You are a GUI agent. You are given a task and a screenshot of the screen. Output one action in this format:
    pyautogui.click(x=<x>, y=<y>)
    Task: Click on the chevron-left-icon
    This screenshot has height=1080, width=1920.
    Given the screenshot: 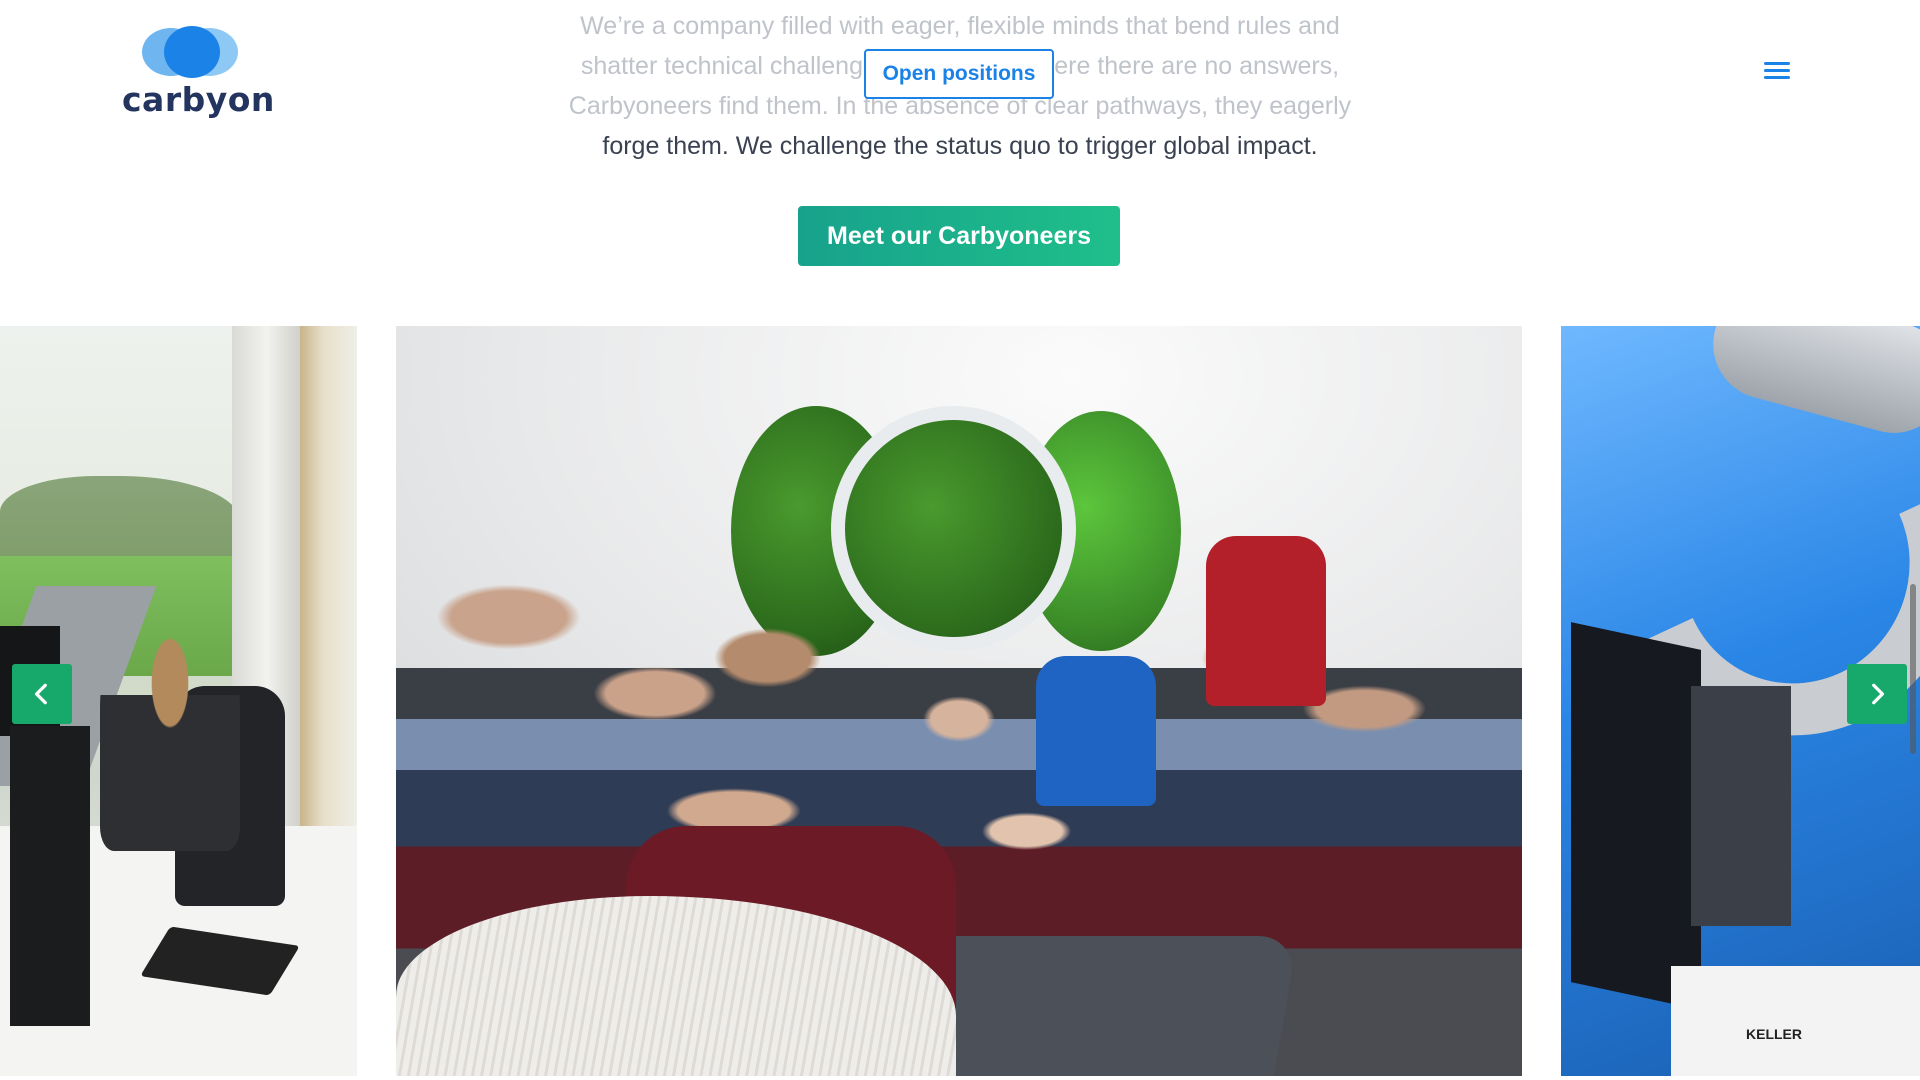 What is the action you would take?
    pyautogui.click(x=40, y=694)
    